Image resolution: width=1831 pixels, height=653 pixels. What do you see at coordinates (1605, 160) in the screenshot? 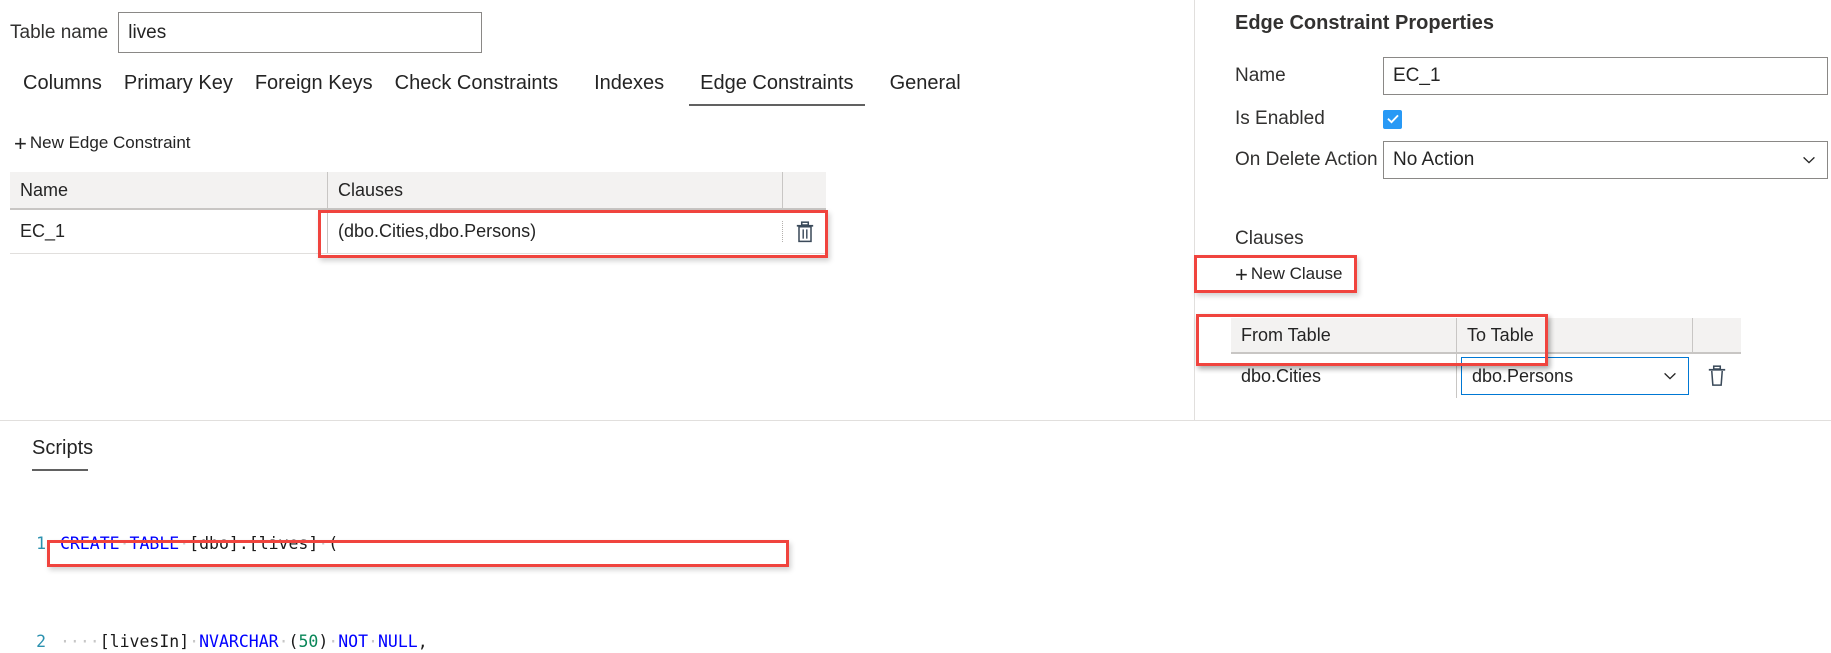
I see `on-delete-action-select: No Action` at bounding box center [1605, 160].